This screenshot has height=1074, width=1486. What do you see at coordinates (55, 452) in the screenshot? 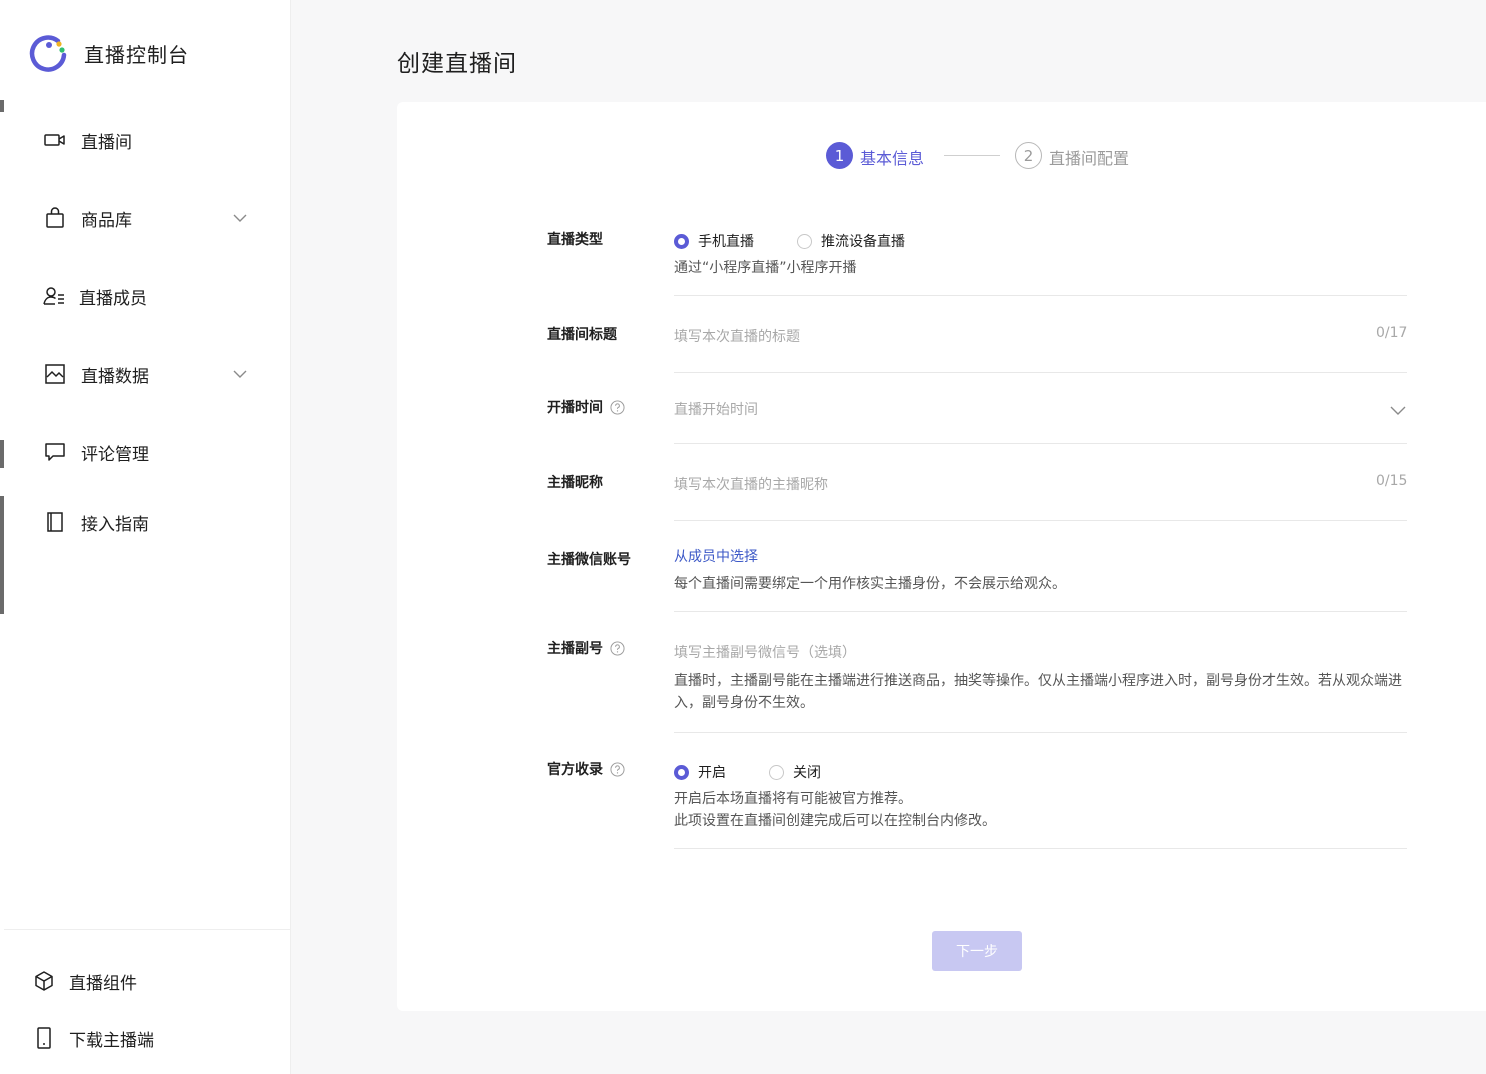
I see `comment-icon` at bounding box center [55, 452].